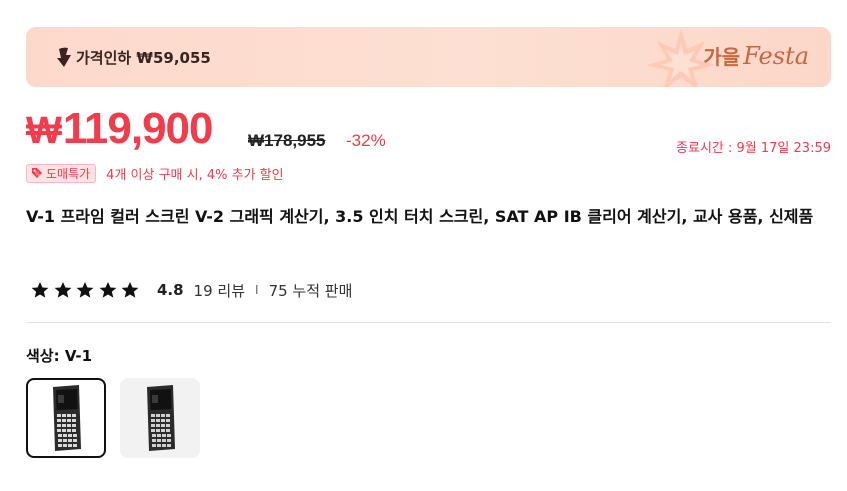 Image resolution: width=847 pixels, height=491 pixels. I want to click on autumn-festa-logo: 가을 Festa, so click(756, 55).